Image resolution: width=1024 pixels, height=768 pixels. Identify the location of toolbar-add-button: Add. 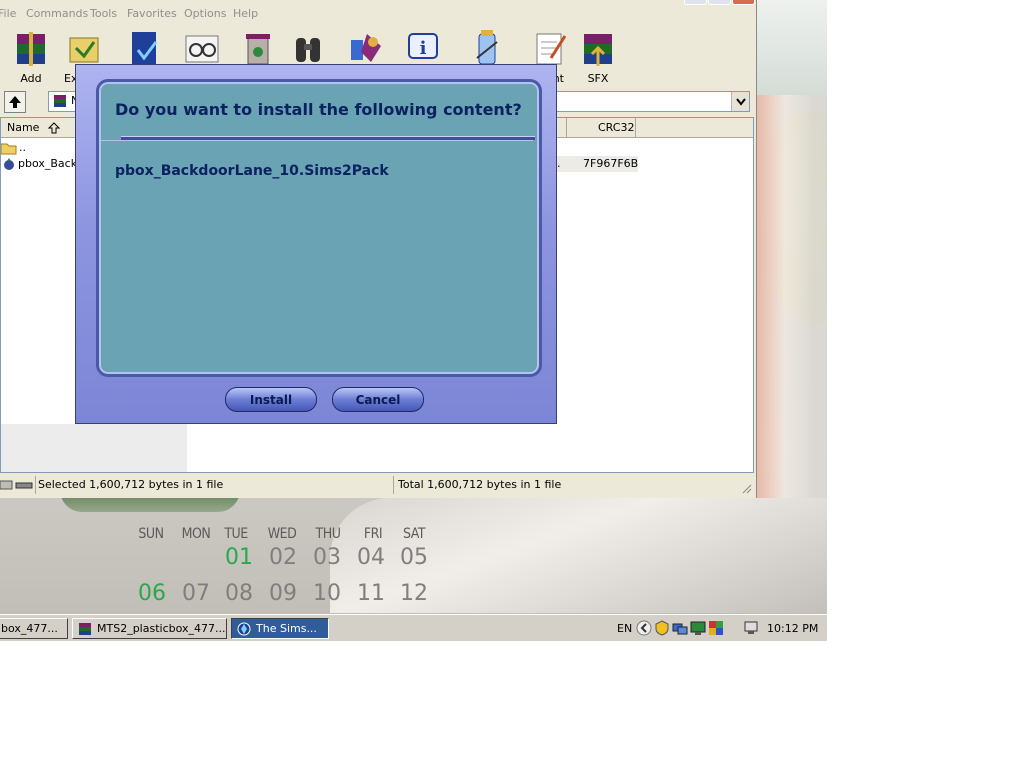
(31, 56).